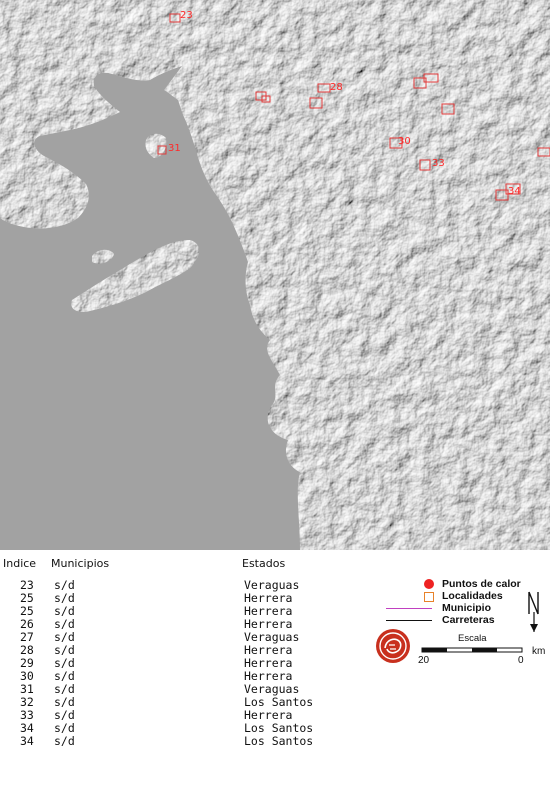 The image size is (550, 800). What do you see at coordinates (539, 651) in the screenshot?
I see `scale-unit-label: km` at bounding box center [539, 651].